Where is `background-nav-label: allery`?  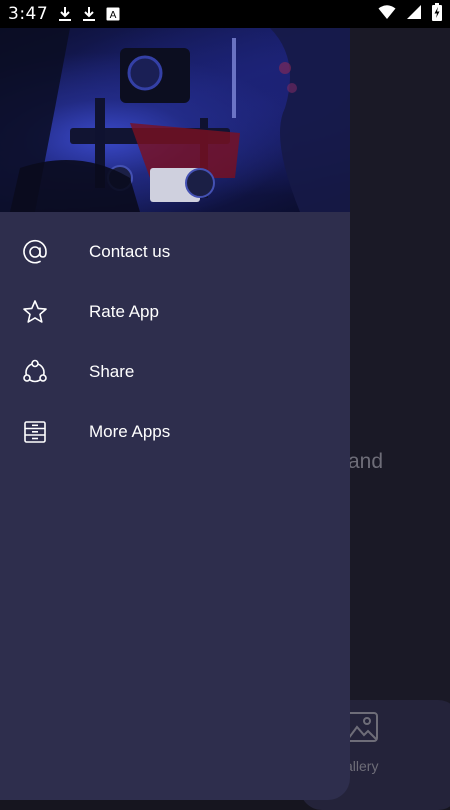
background-nav-label: allery is located at coordinates (361, 766).